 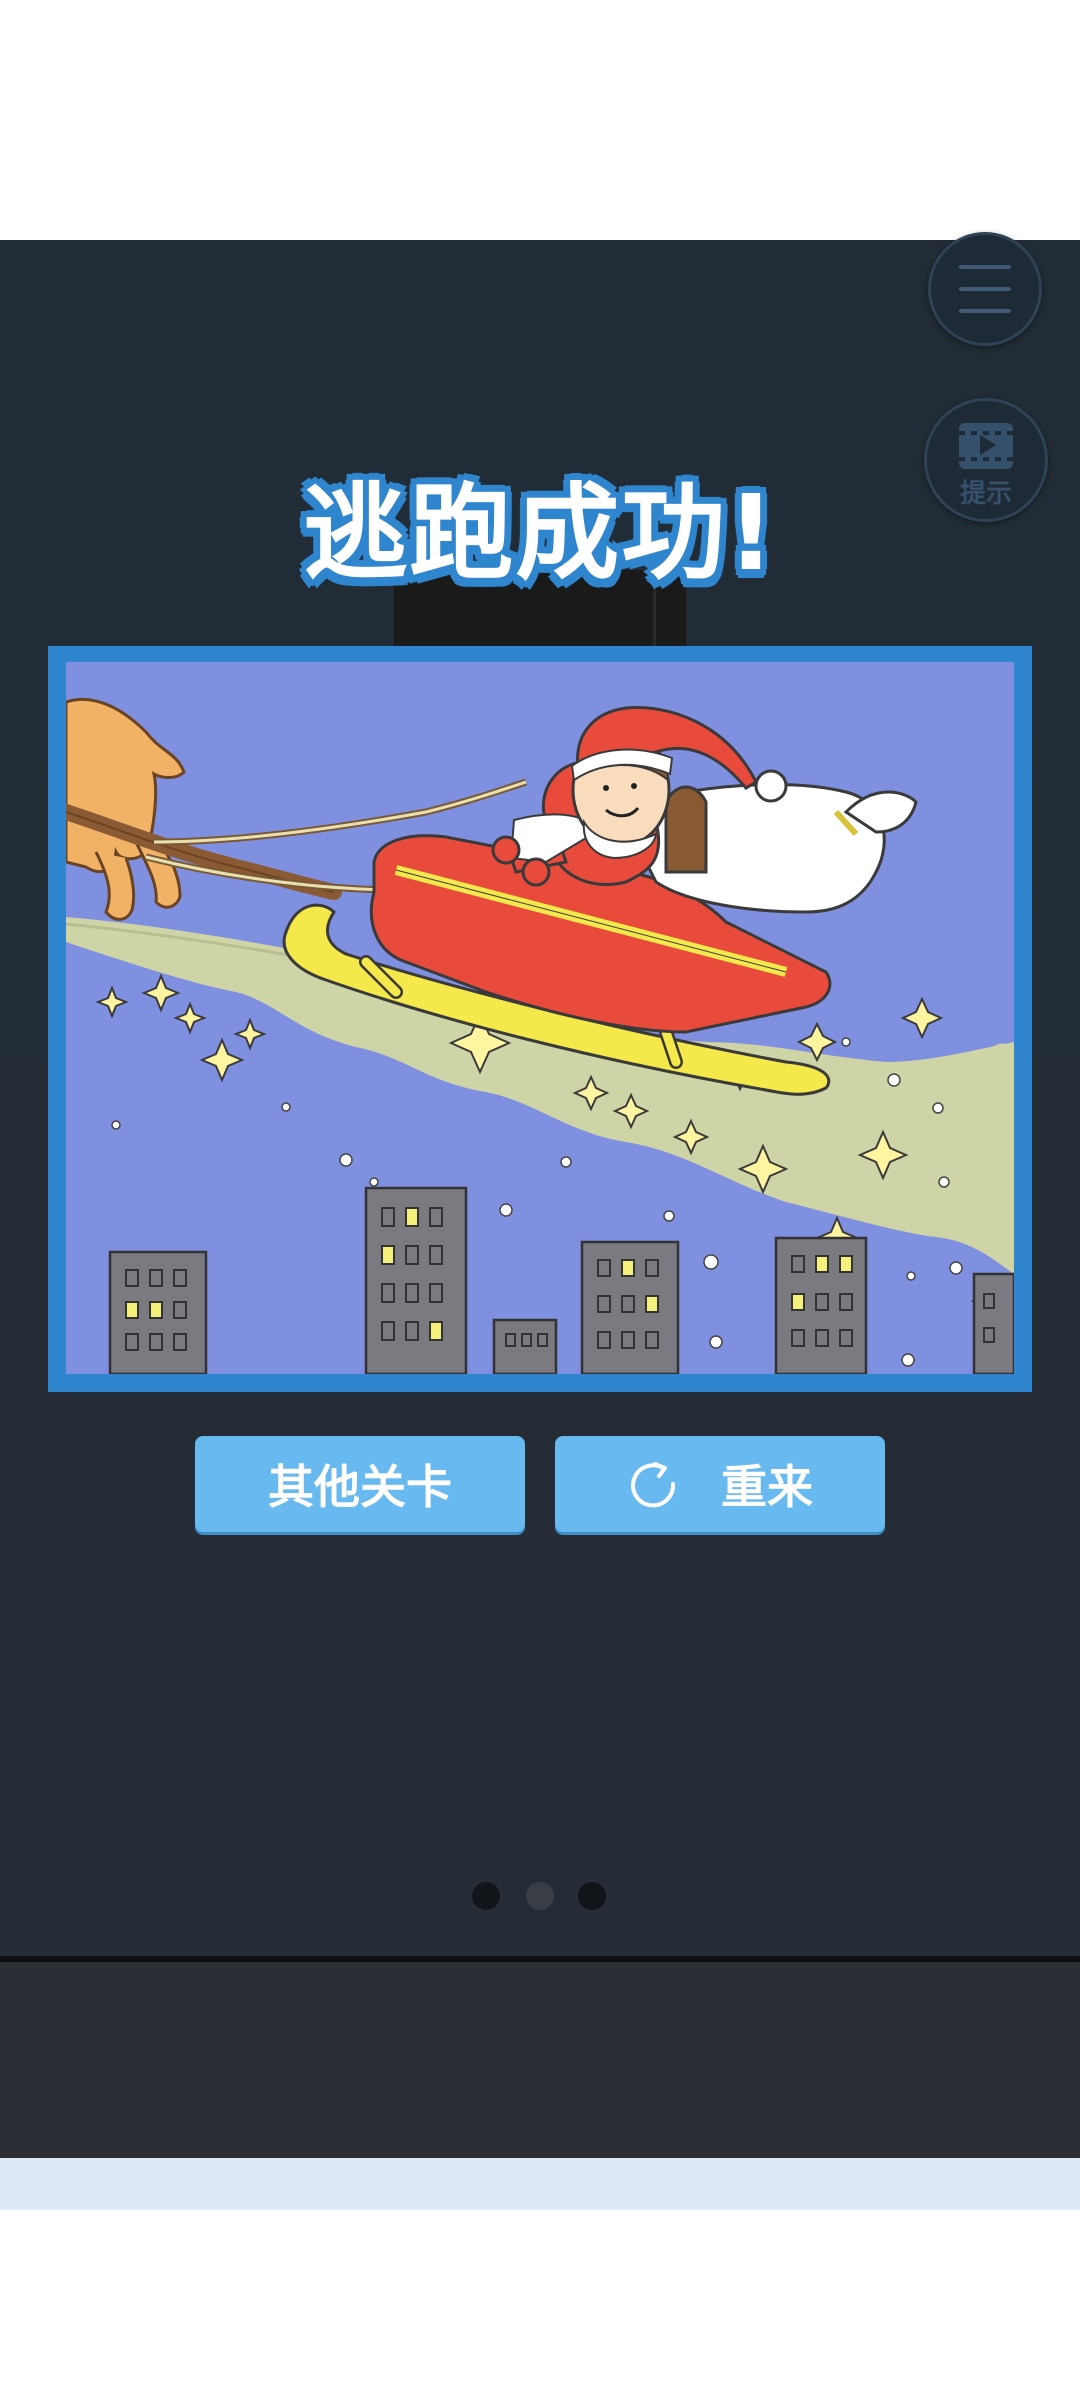 I want to click on other-levels-label: 其他关卡, so click(x=360, y=1487).